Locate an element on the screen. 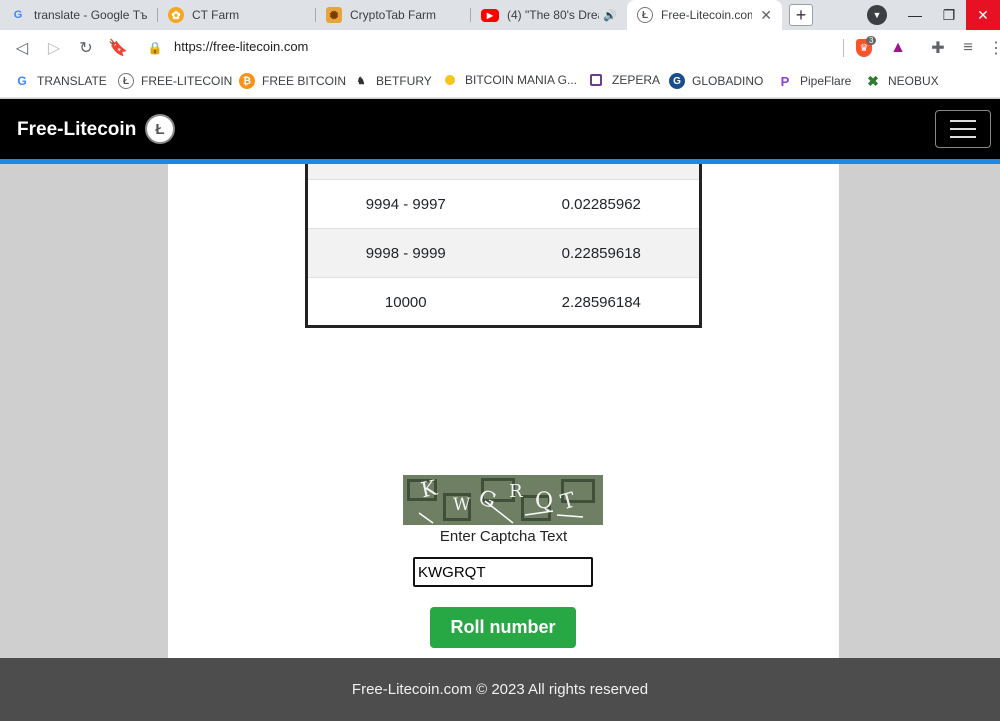  range-cell: 10000 is located at coordinates (405, 302).